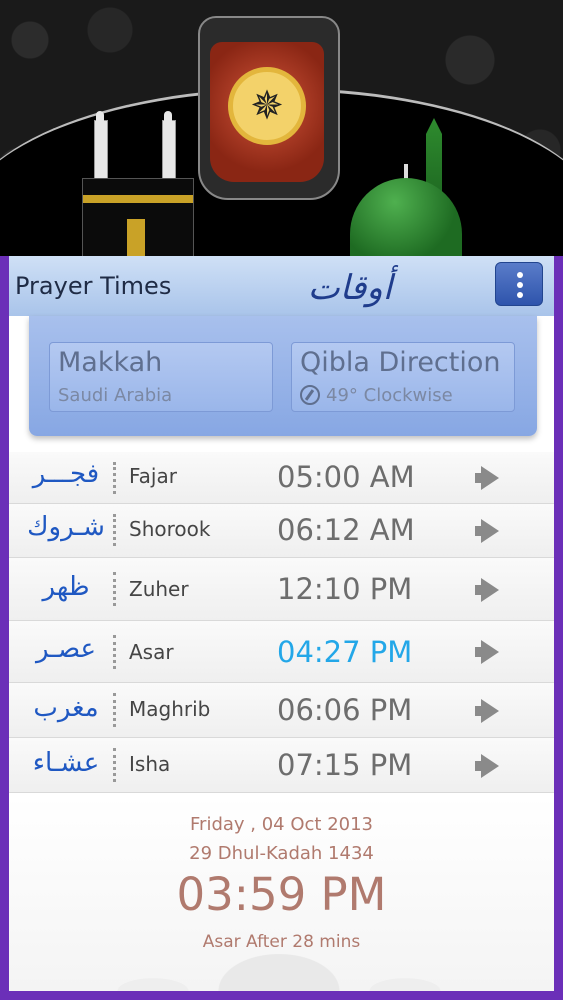 This screenshot has height=1000, width=563. I want to click on calligraphy-logo: أوقات الصلاة, so click(349, 316).